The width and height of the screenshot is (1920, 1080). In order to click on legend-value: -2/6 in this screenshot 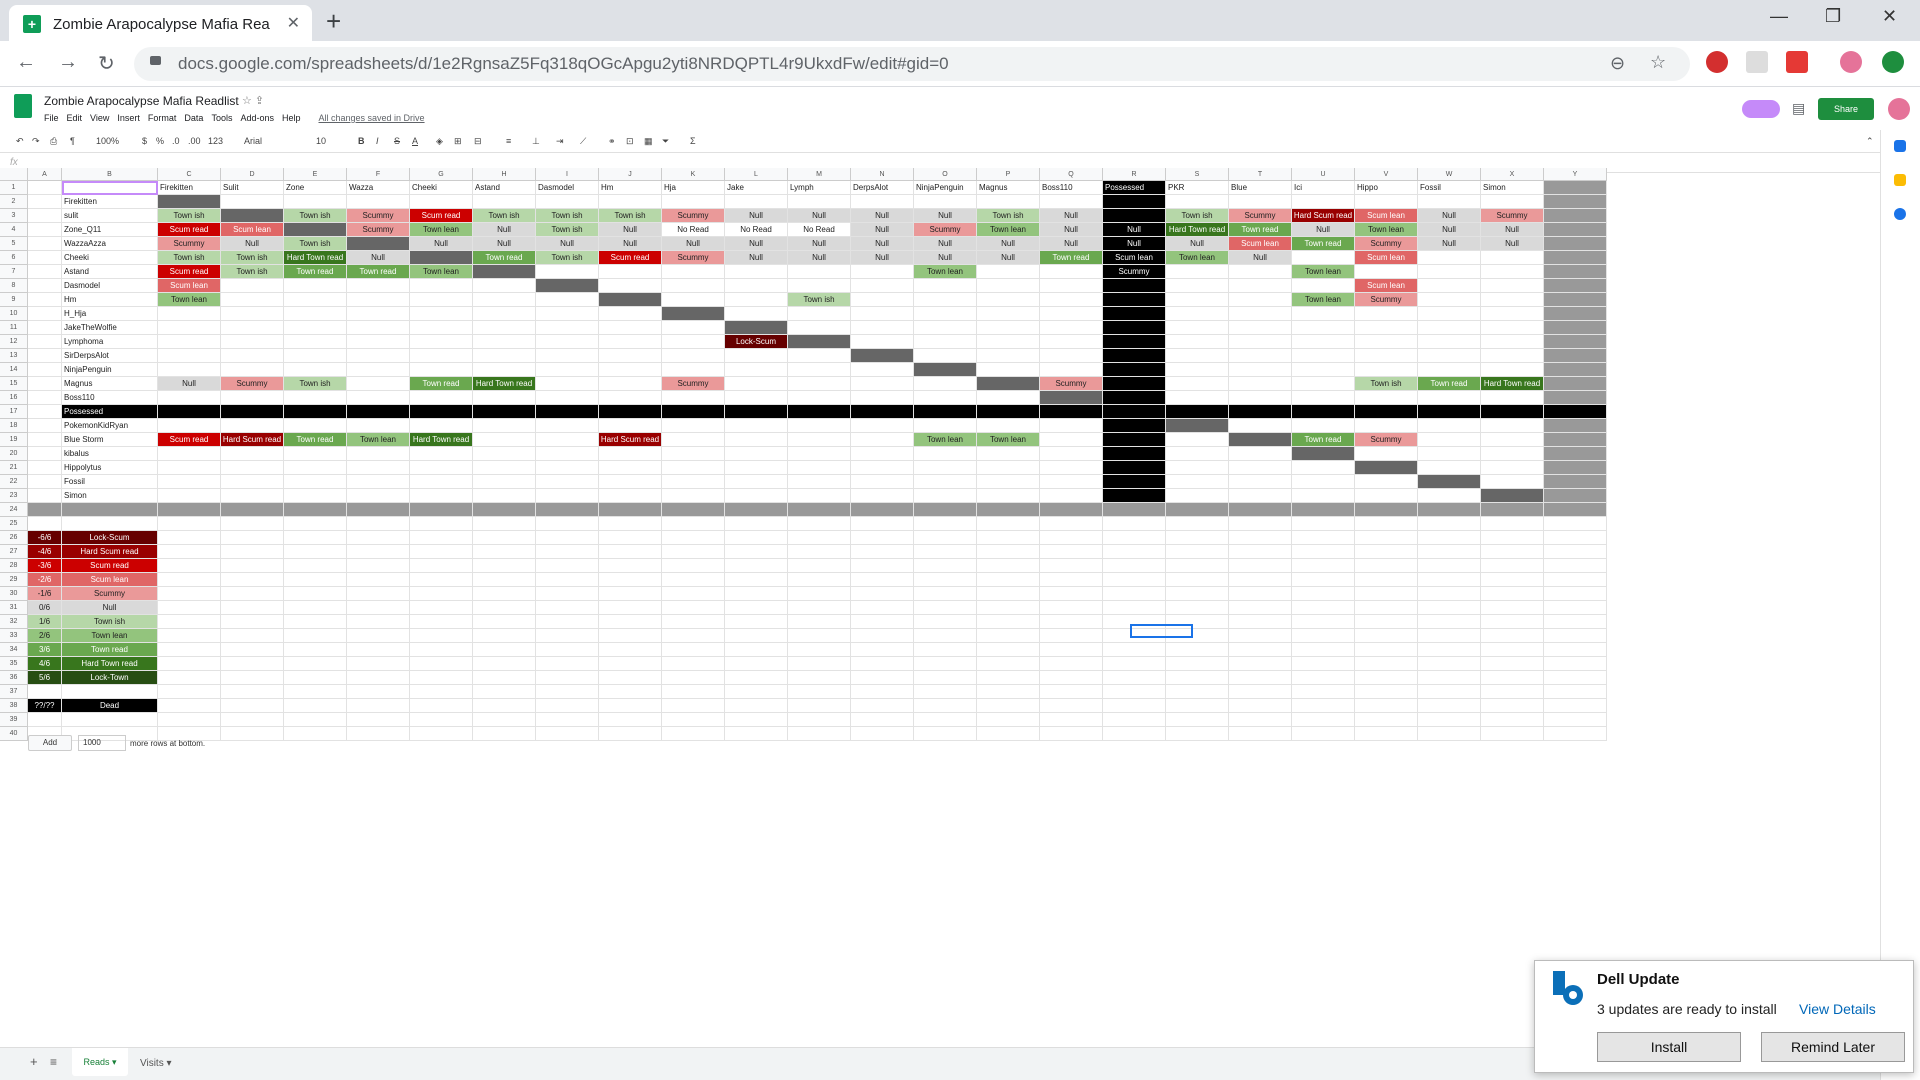, I will do `click(45, 580)`.